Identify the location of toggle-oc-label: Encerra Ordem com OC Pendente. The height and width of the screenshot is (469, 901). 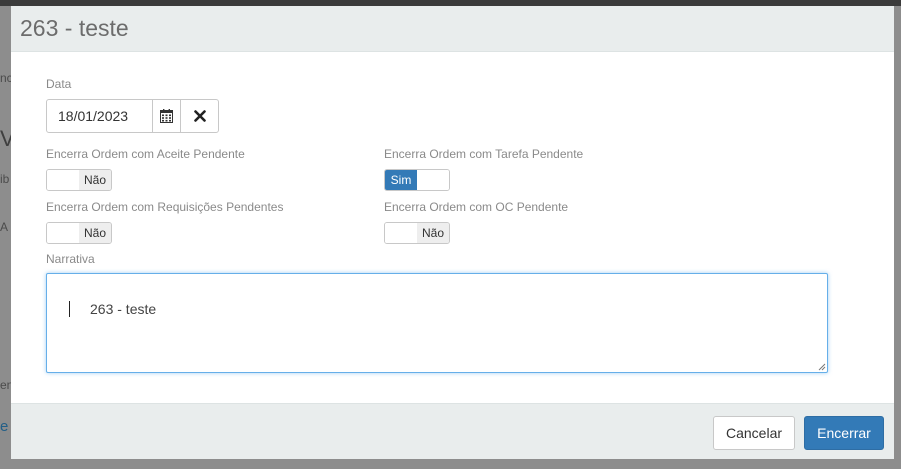
(476, 207).